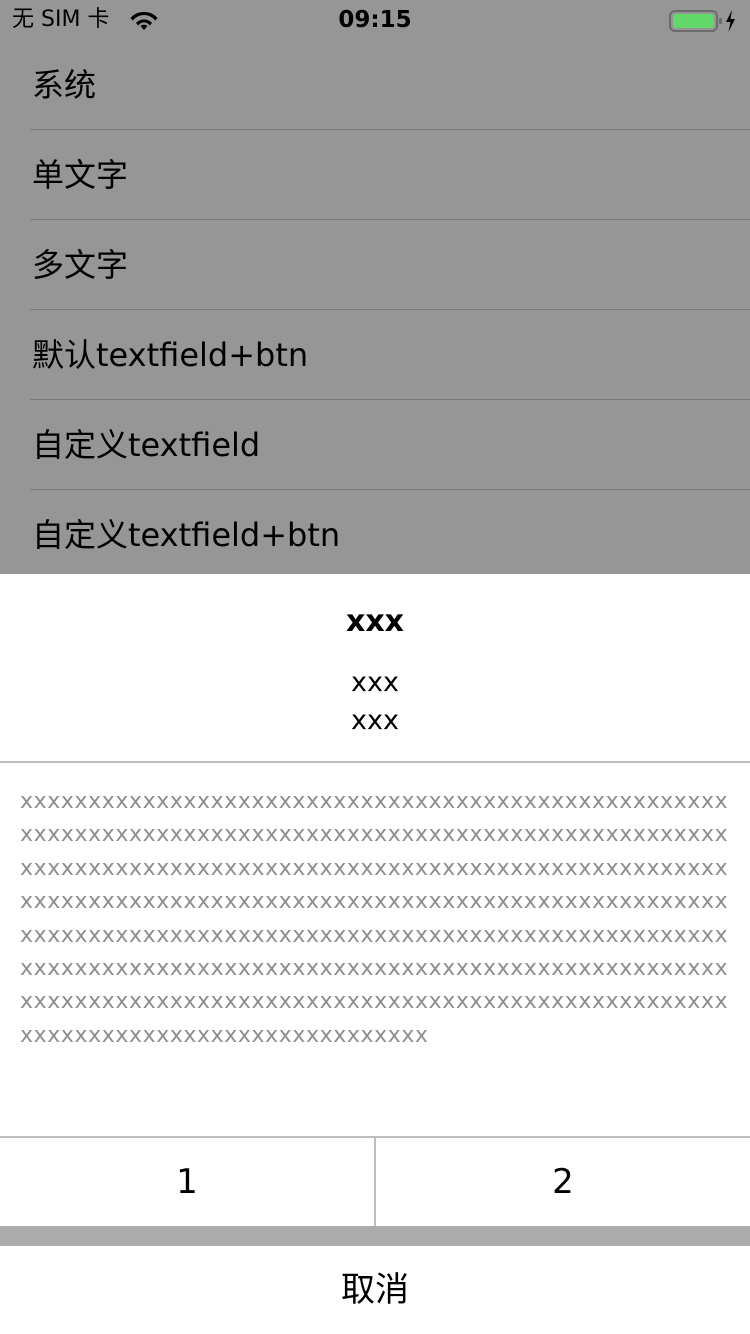  I want to click on list-item-default-textfield-btn: 默认textfield+btn, so click(375, 355).